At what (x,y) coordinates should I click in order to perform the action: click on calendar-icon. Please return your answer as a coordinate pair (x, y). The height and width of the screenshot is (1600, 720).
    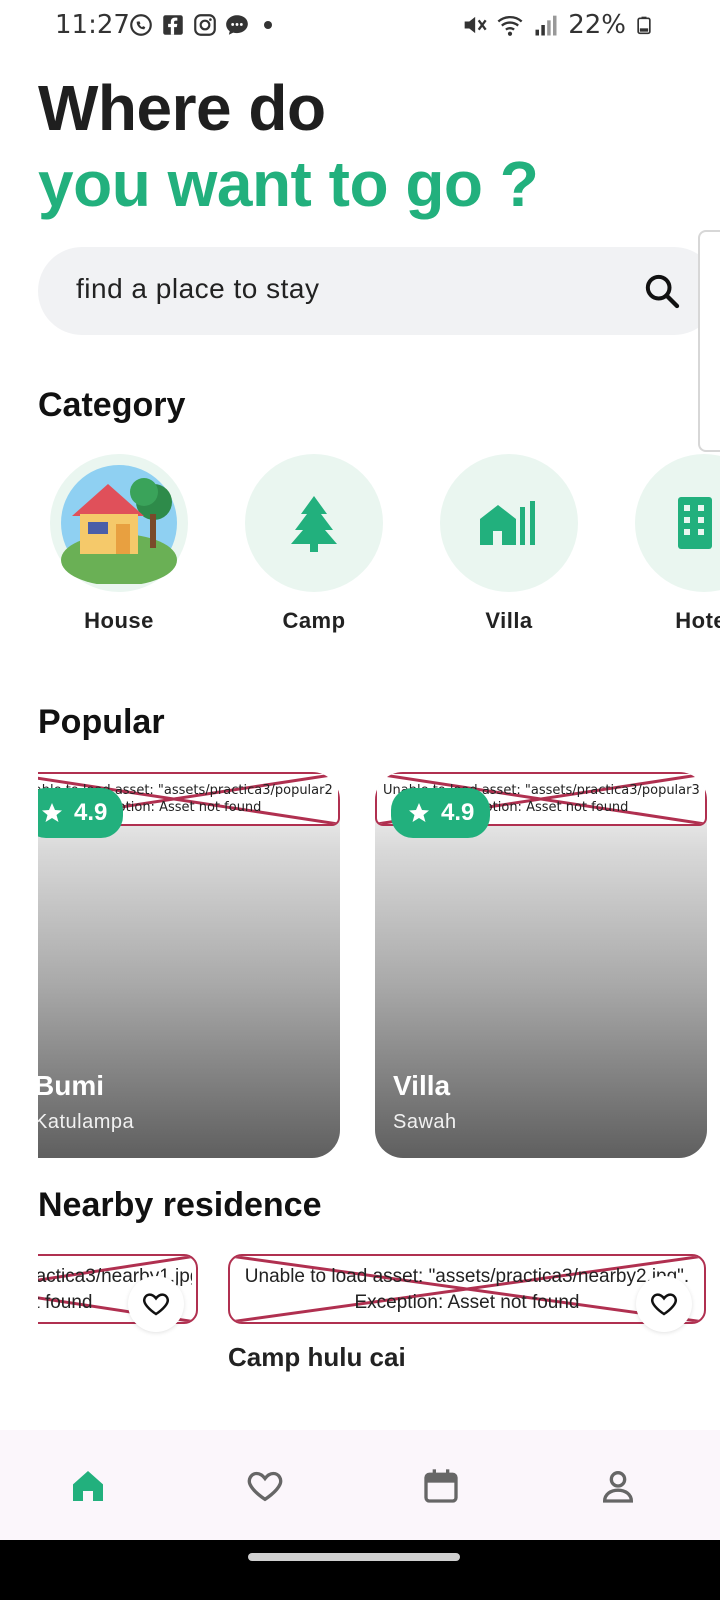
    Looking at the image, I should click on (441, 1486).